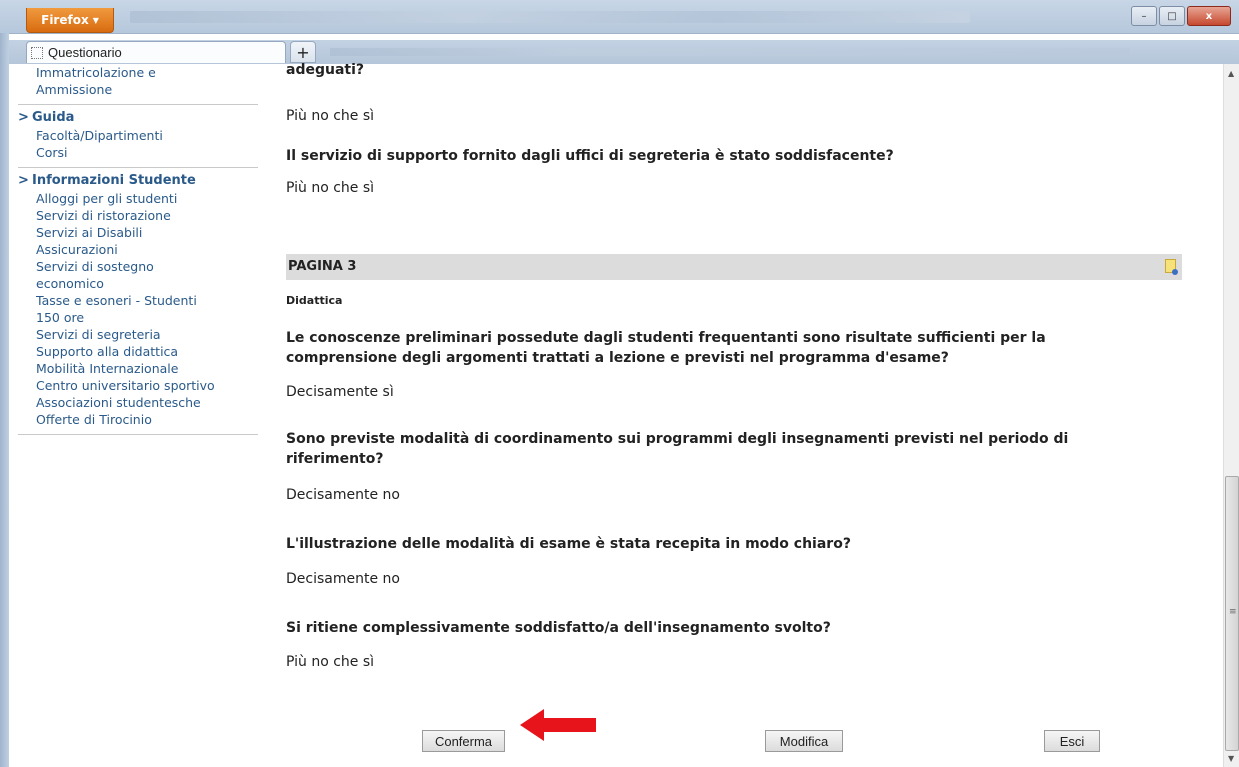 The height and width of the screenshot is (767, 1239). I want to click on tab-questionario: Questionario, so click(156, 52).